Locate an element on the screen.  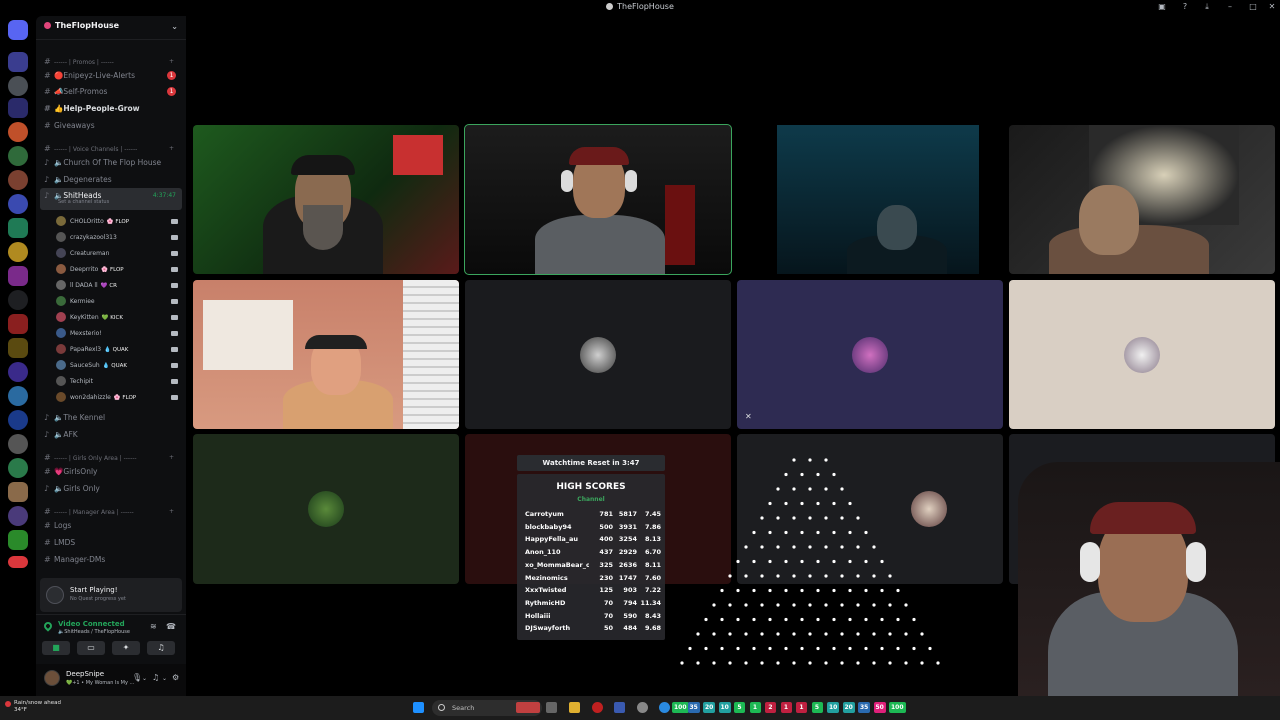
disconnect-icon: ☎ is located at coordinates (171, 626).